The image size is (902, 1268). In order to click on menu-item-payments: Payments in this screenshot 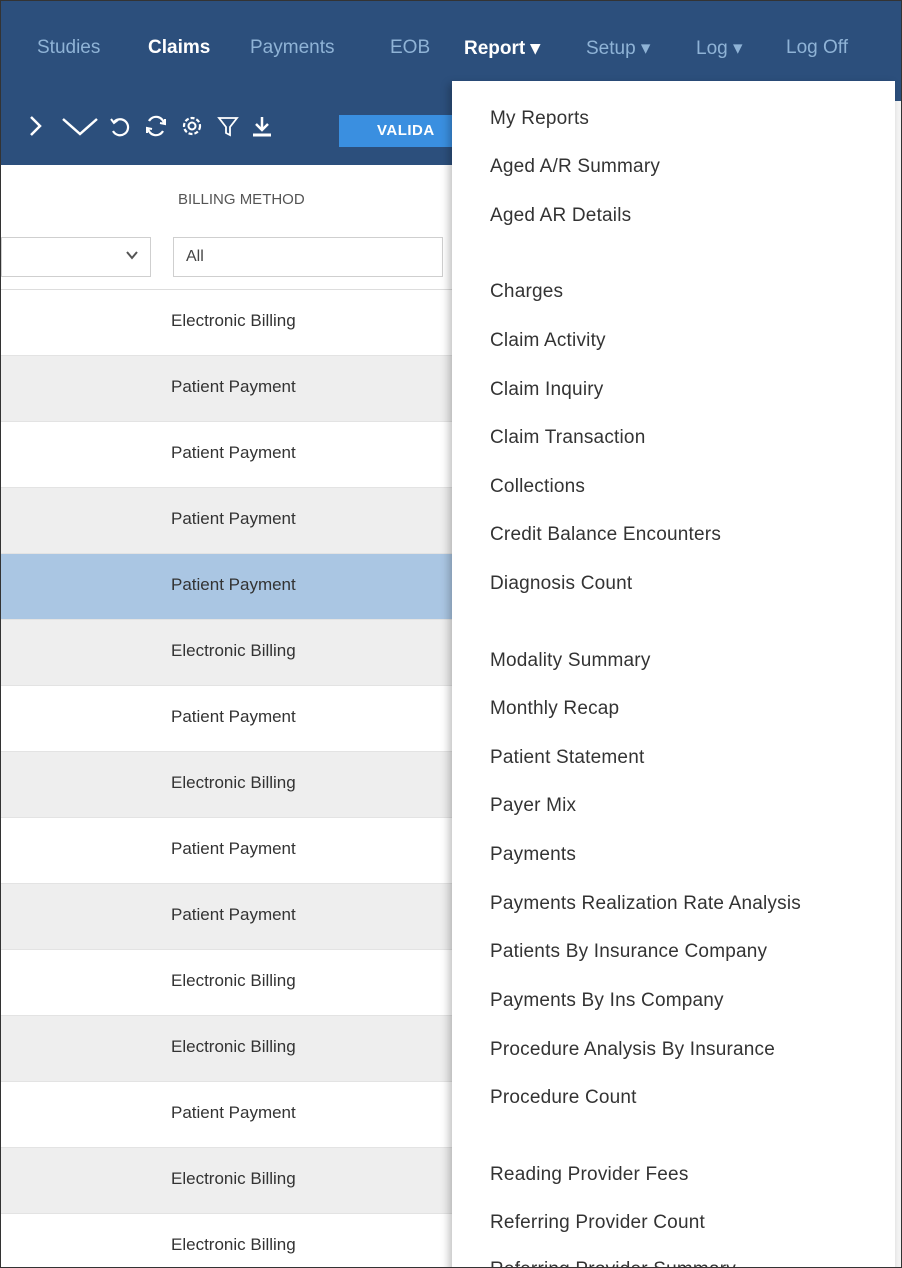, I will do `click(533, 855)`.